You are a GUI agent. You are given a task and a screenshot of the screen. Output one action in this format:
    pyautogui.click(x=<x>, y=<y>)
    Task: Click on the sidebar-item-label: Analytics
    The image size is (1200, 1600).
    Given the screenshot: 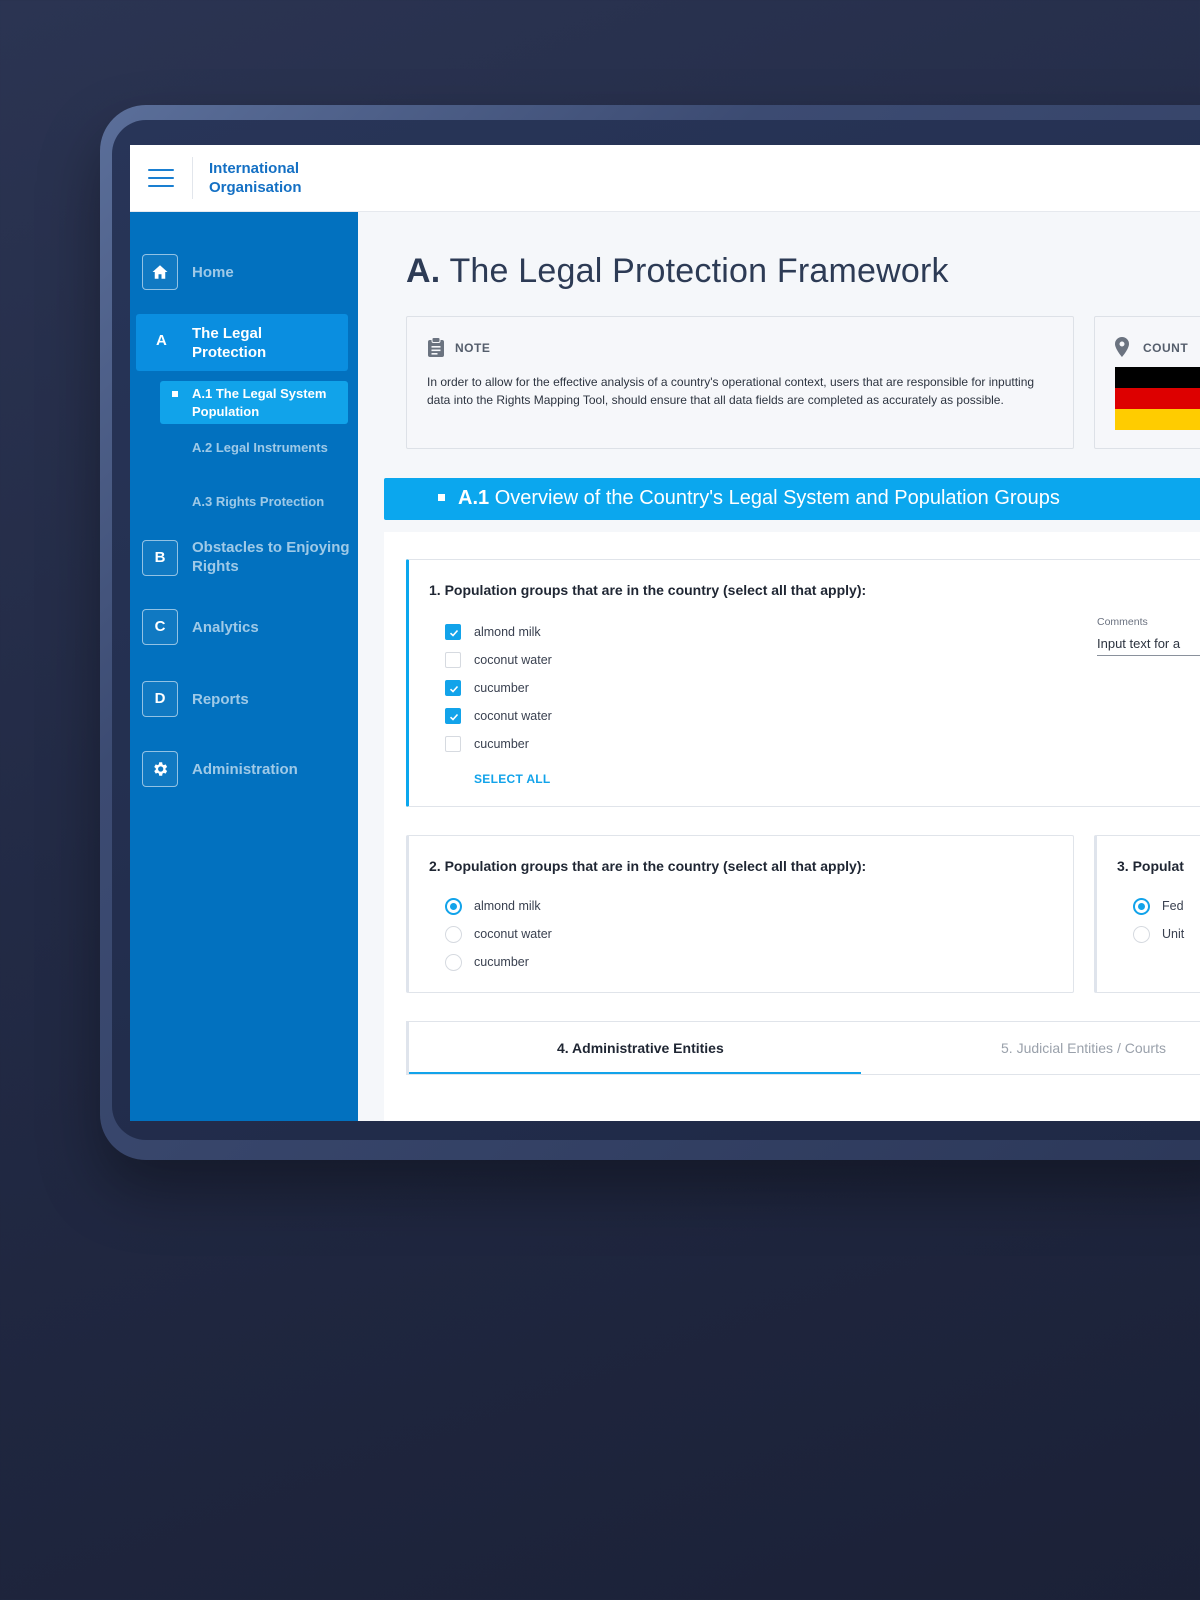 What is the action you would take?
    pyautogui.click(x=225, y=627)
    